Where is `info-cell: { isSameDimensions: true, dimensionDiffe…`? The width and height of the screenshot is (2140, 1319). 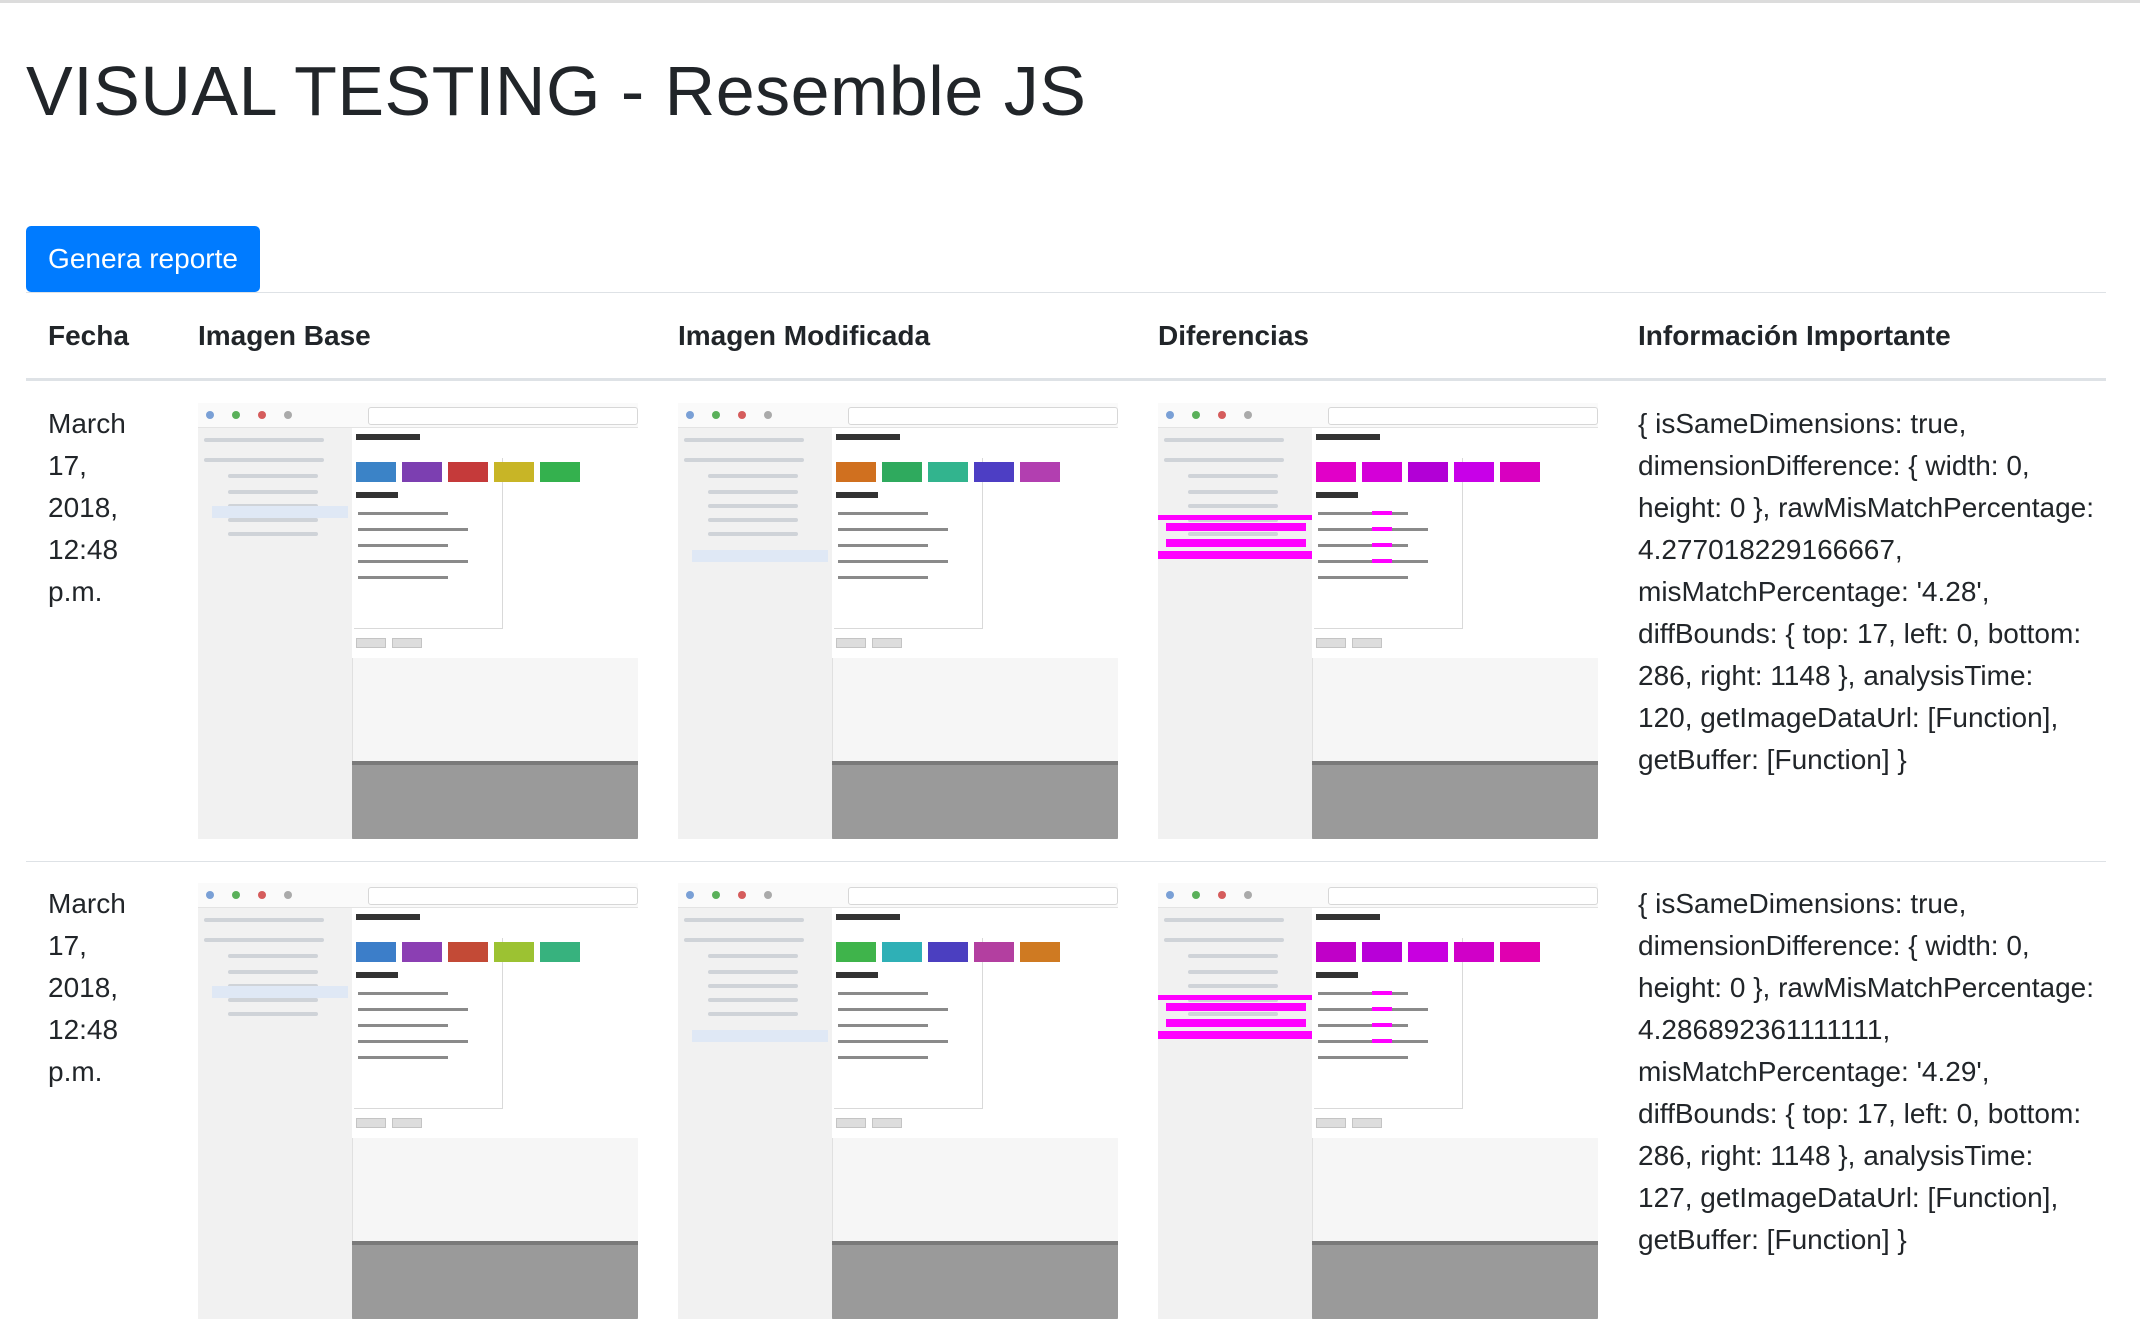 info-cell: { isSameDimensions: true, dimensionDiffe… is located at coordinates (1866, 1071).